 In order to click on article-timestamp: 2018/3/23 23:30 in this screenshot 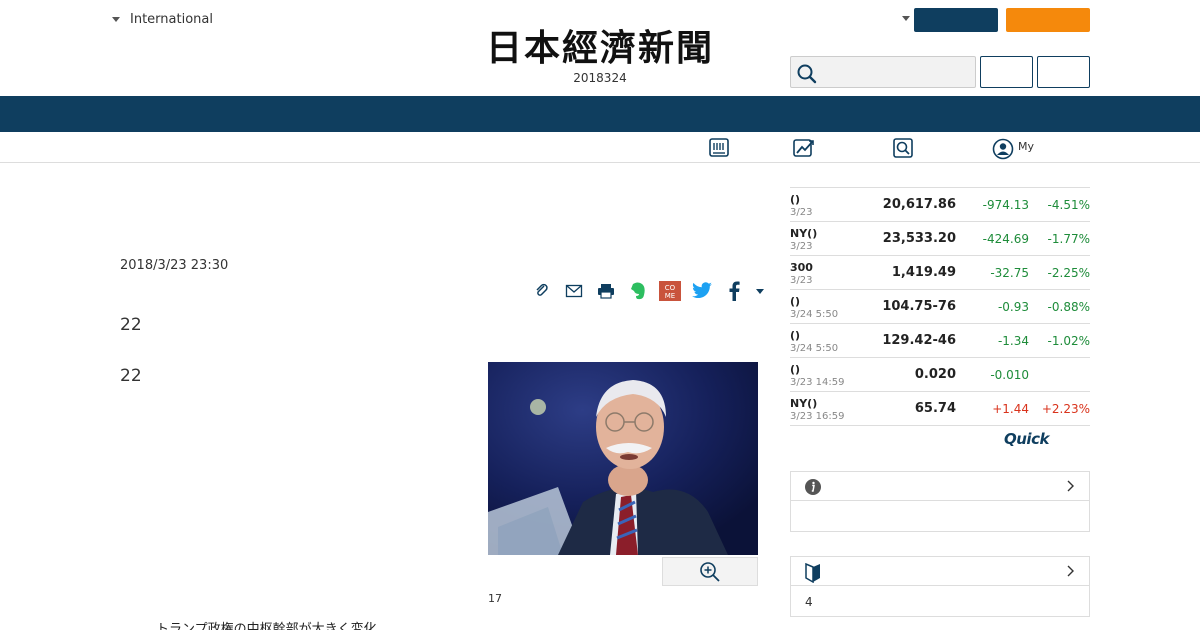, I will do `click(174, 265)`.